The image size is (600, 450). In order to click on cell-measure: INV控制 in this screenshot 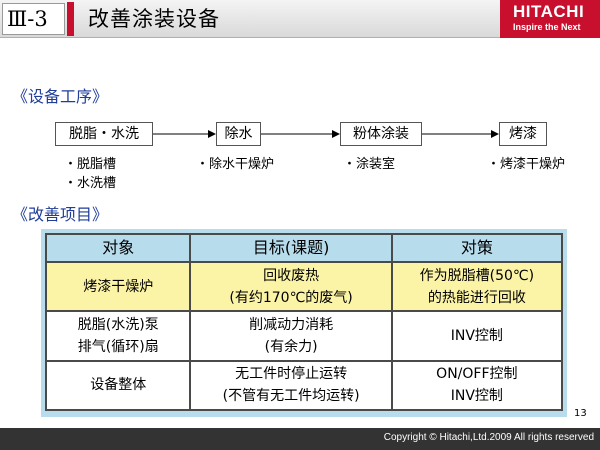, I will do `click(477, 336)`.